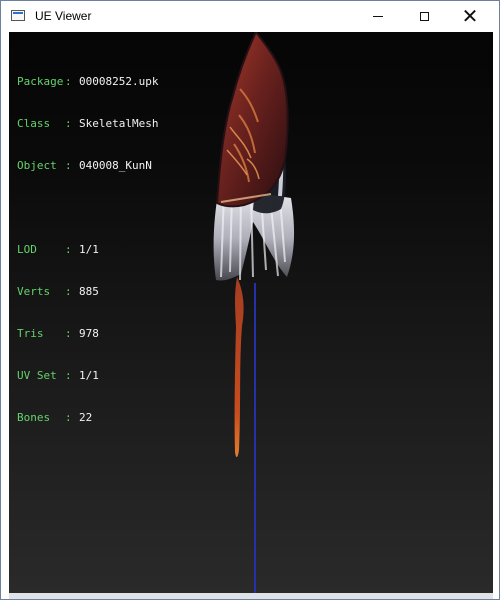 The height and width of the screenshot is (600, 500). I want to click on tris-value: 978, so click(89, 333).